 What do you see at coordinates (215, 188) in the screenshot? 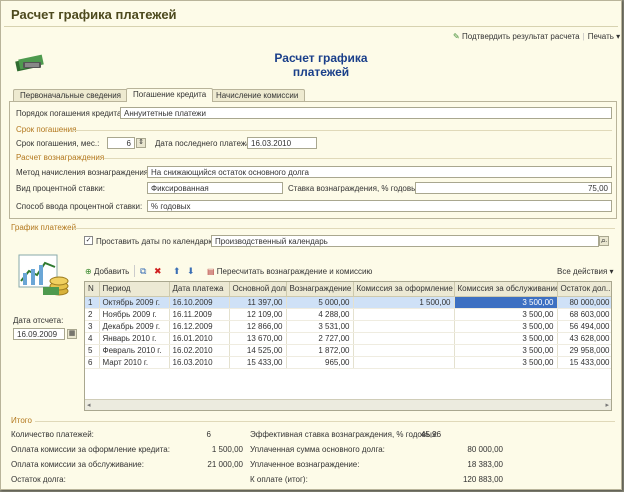
I see `rate-type-field: Фиксированная` at bounding box center [215, 188].